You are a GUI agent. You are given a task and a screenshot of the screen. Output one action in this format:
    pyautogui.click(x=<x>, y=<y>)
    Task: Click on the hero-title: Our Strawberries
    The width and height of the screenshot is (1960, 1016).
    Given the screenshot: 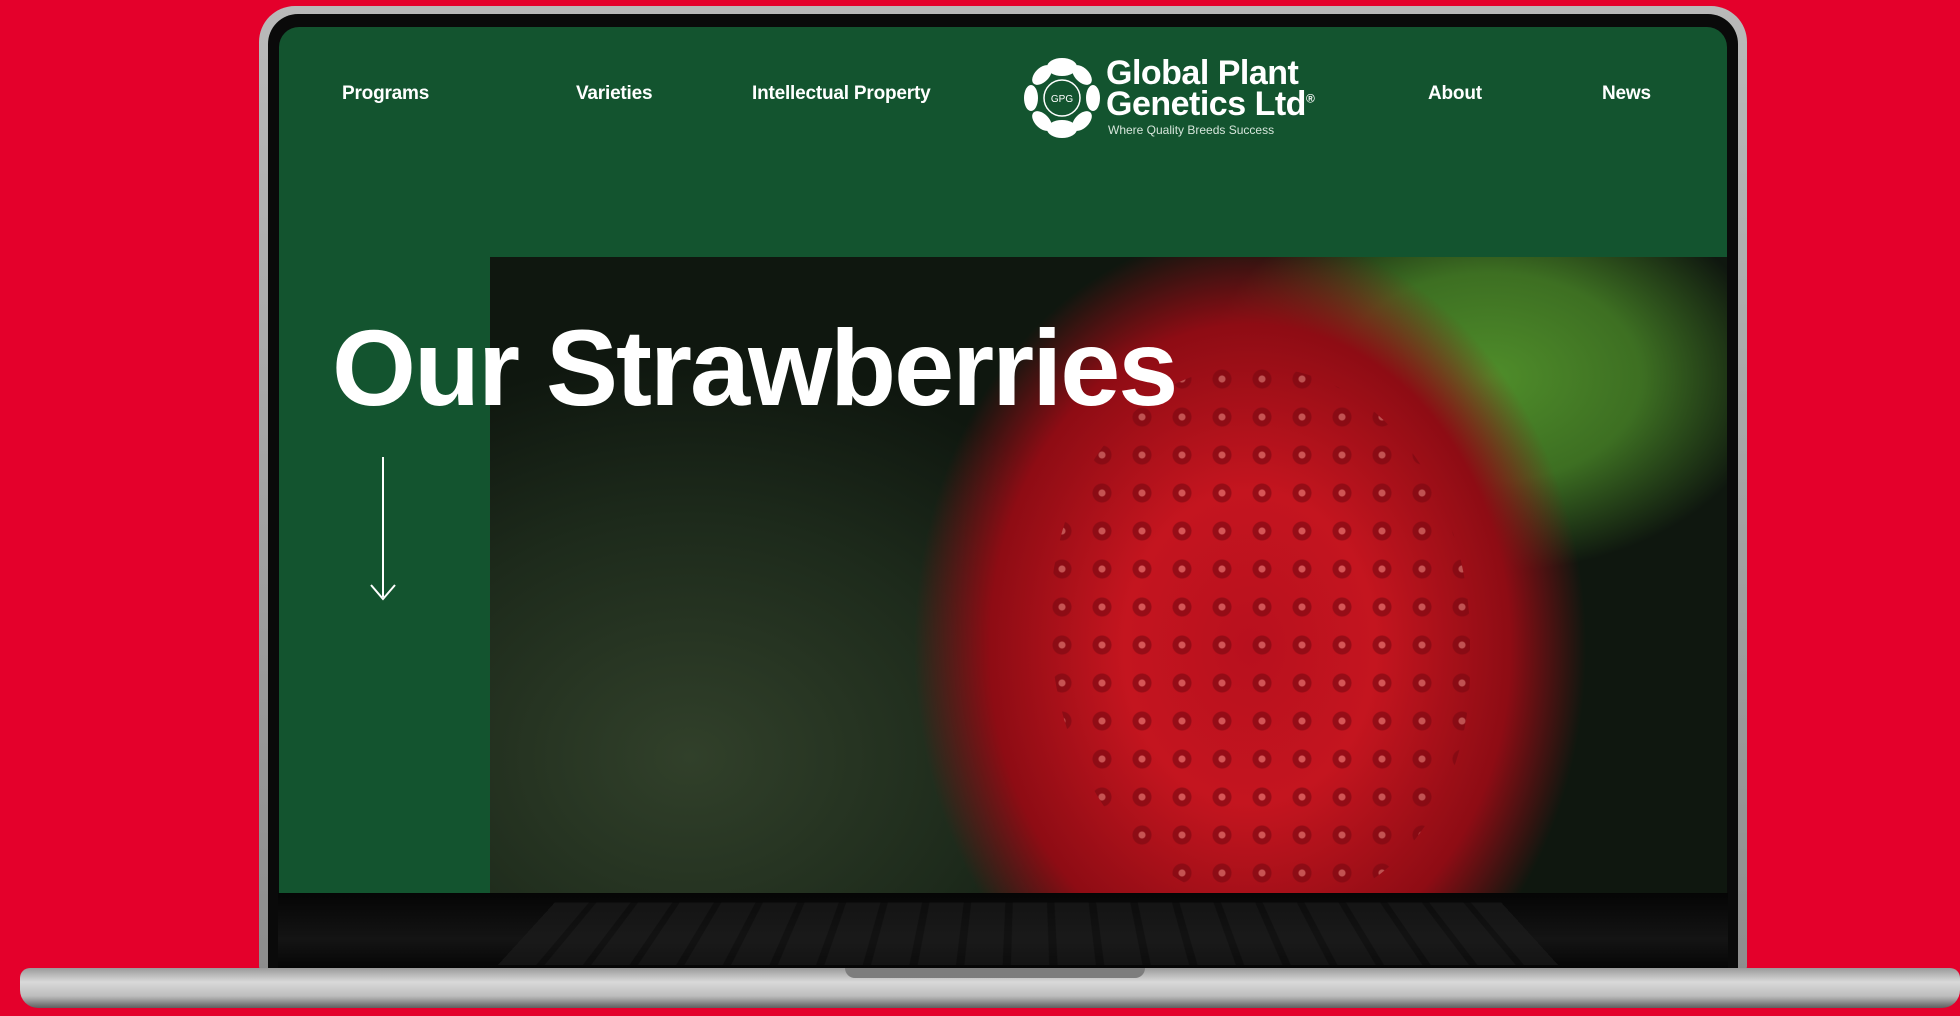 What is the action you would take?
    pyautogui.click(x=754, y=367)
    